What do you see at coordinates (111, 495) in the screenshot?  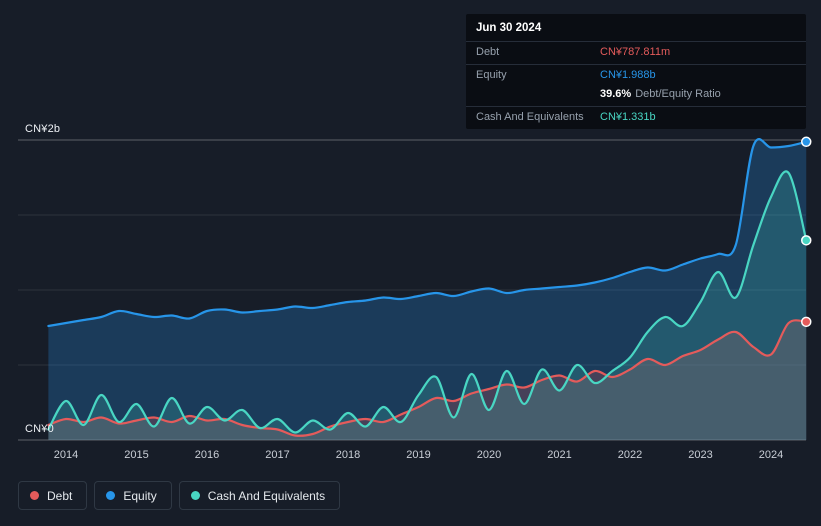 I see `equity-series-dot-icon` at bounding box center [111, 495].